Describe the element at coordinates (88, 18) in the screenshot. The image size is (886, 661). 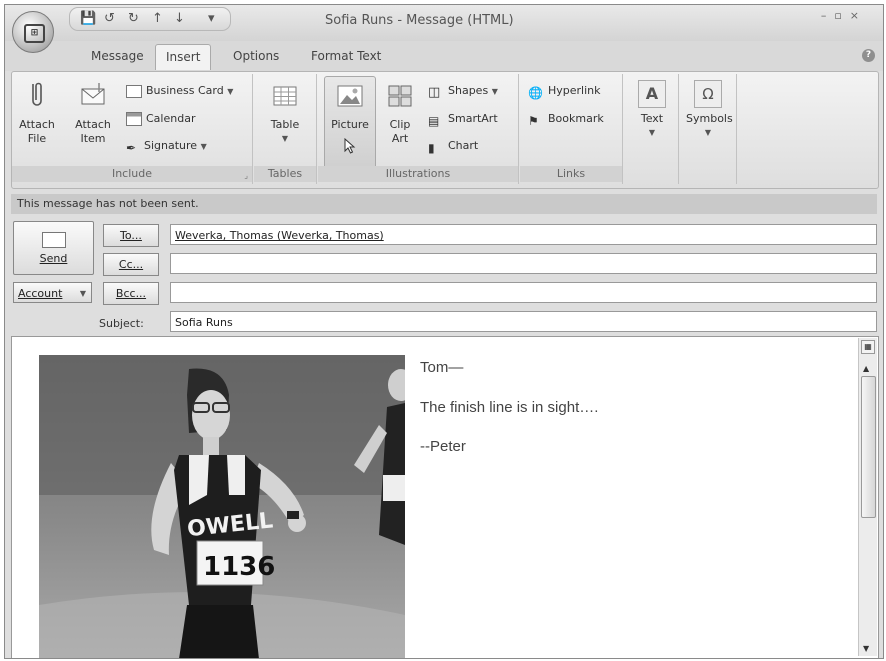
I see `save-icon: 💾` at that location.